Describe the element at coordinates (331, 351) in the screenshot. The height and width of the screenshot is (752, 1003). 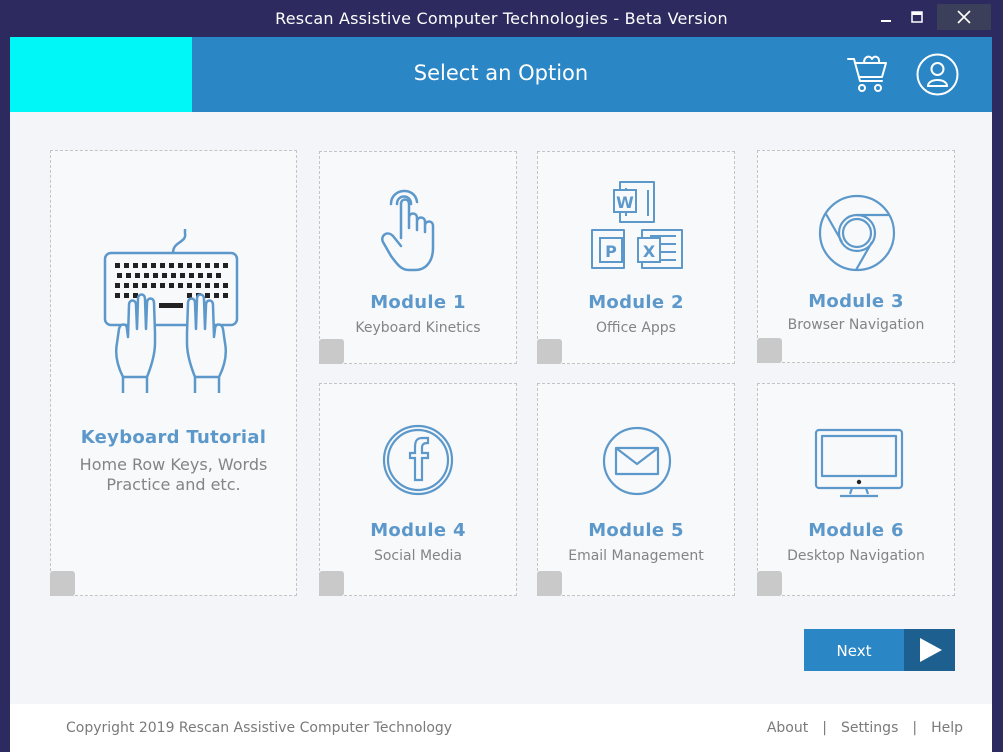
I see `module-1-select-checkbox` at that location.